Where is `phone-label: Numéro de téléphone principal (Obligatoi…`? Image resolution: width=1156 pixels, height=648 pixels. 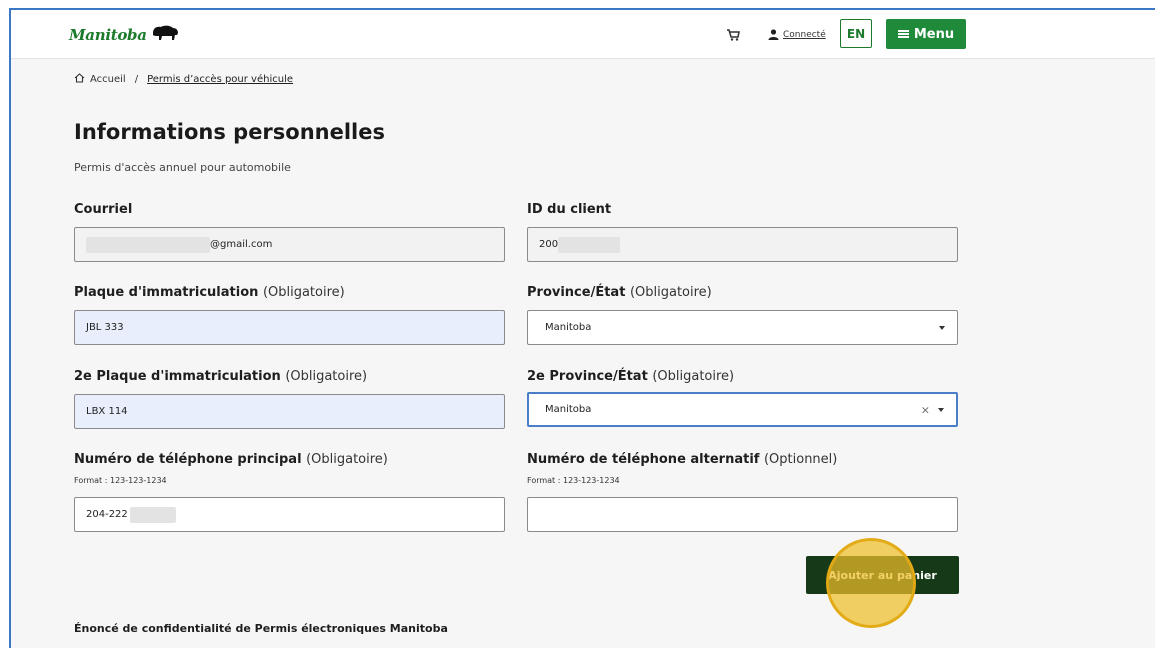 phone-label: Numéro de téléphone principal (Obligatoi… is located at coordinates (231, 459).